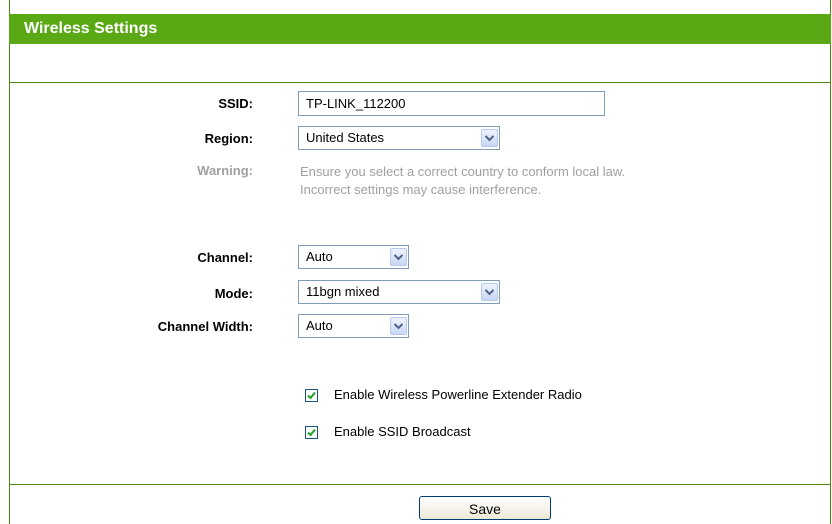 This screenshot has height=524, width=832. I want to click on section-header: Wireless Settings, so click(420, 29).